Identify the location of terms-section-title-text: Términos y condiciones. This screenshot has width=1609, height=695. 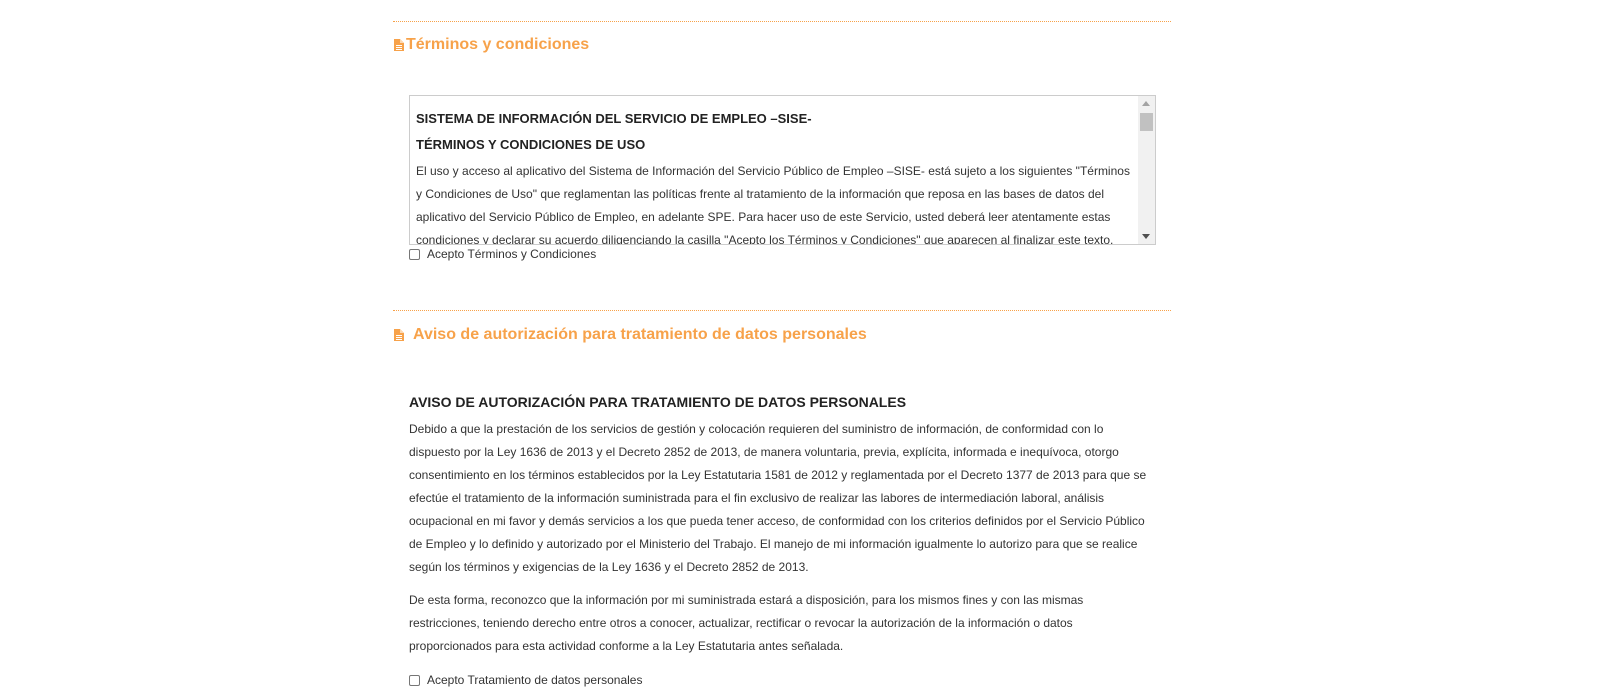
(498, 44).